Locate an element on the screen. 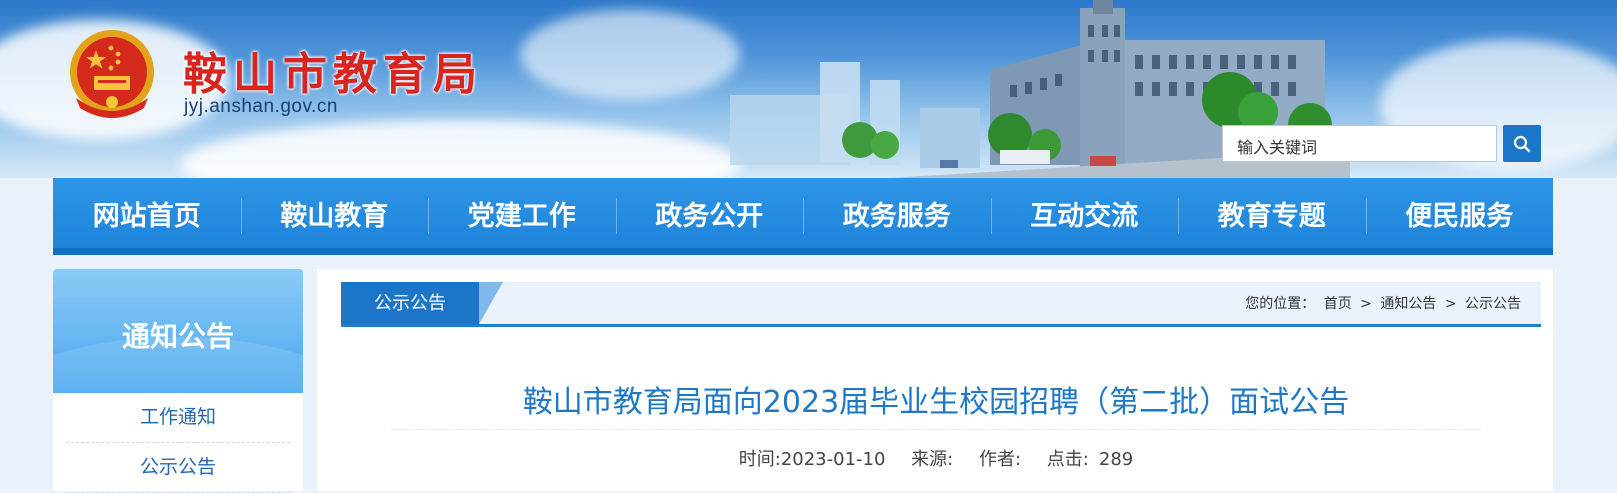 This screenshot has width=1617, height=493. search-input: 输入关键词 is located at coordinates (1359, 143).